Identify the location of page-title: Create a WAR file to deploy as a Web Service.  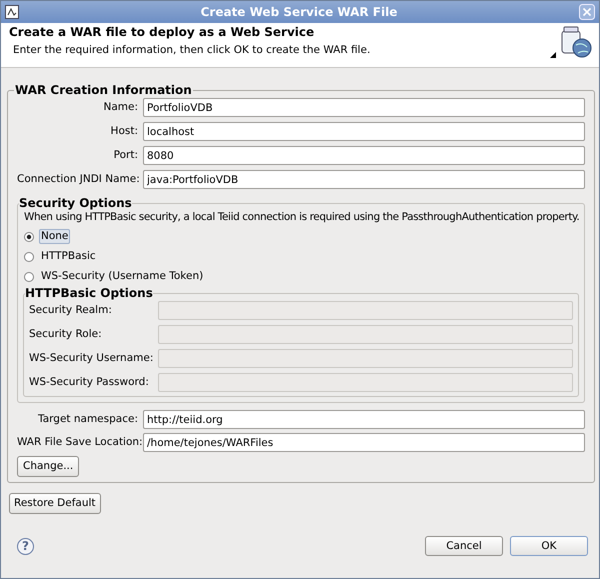
(162, 32).